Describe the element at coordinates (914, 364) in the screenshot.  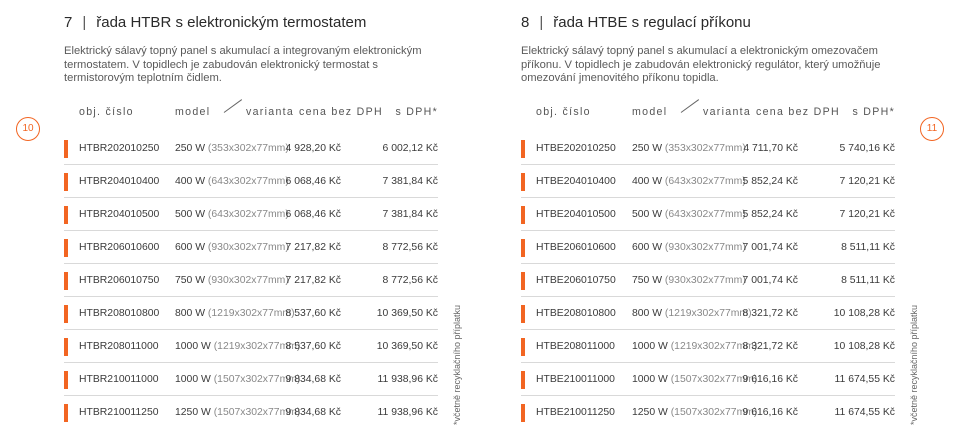
I see `side-note-right: *včetně recyklačního příplatku` at that location.